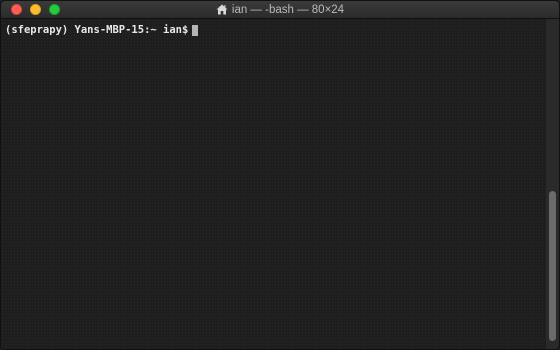  Describe the element at coordinates (222, 9) in the screenshot. I see `home-icon` at that location.